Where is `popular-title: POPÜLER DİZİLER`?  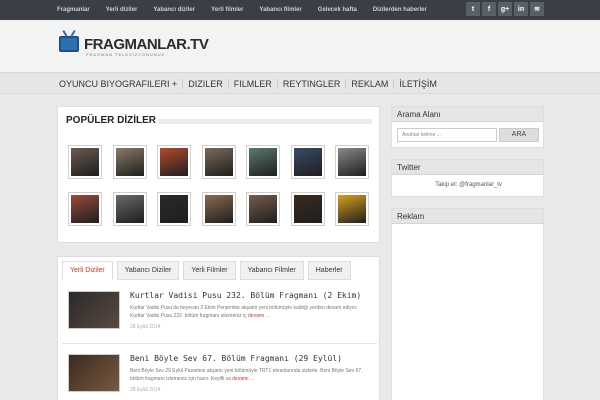
popular-title: POPÜLER DİZİLER is located at coordinates (111, 120).